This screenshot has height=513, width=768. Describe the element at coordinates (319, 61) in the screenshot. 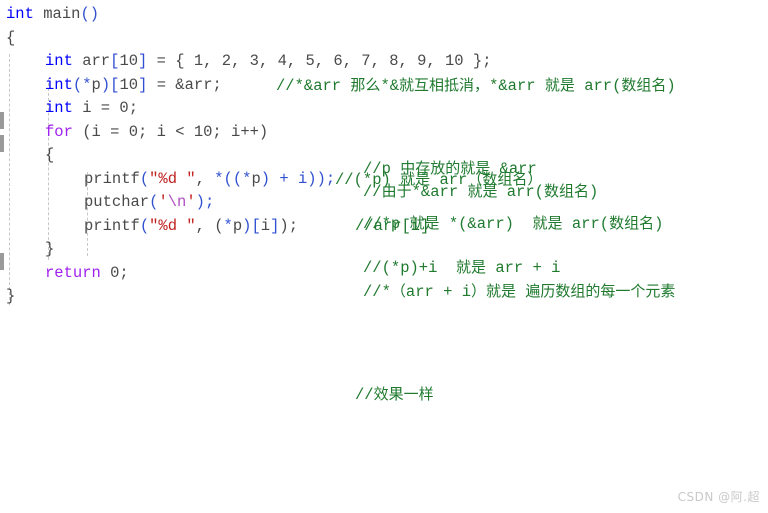

I see `code-token: = { 1, 2, 3, 4, 5, 6, 7, 8, 9, 10 };` at that location.